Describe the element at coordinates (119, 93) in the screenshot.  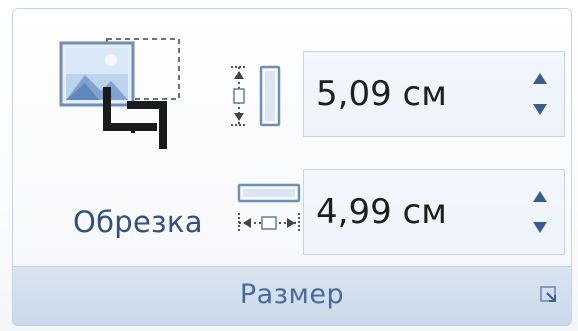
I see `crop-picture-icon` at that location.